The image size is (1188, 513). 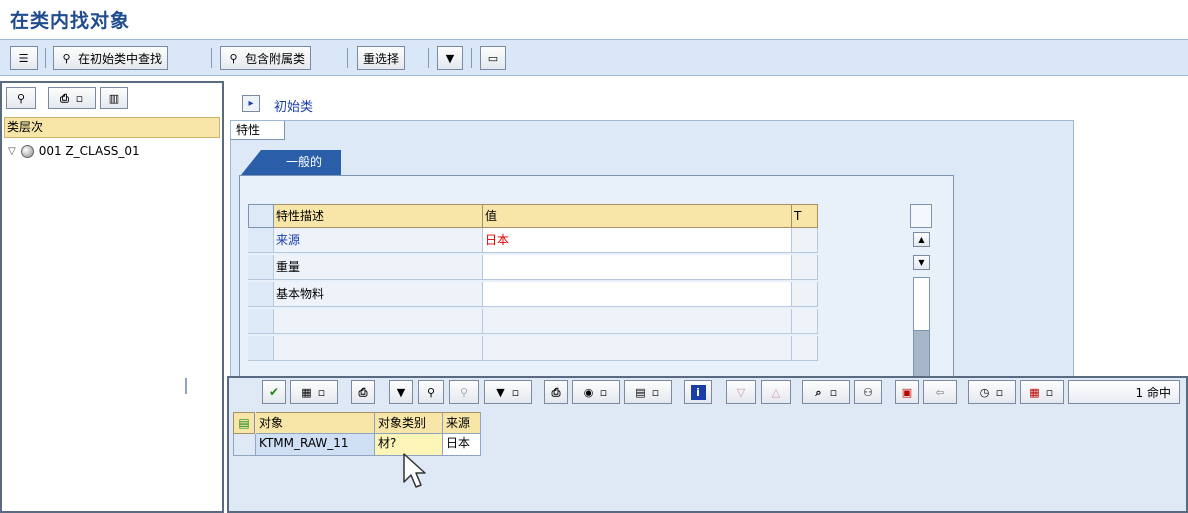 I want to click on find-in-tree-button: ⚲, so click(x=21, y=98).